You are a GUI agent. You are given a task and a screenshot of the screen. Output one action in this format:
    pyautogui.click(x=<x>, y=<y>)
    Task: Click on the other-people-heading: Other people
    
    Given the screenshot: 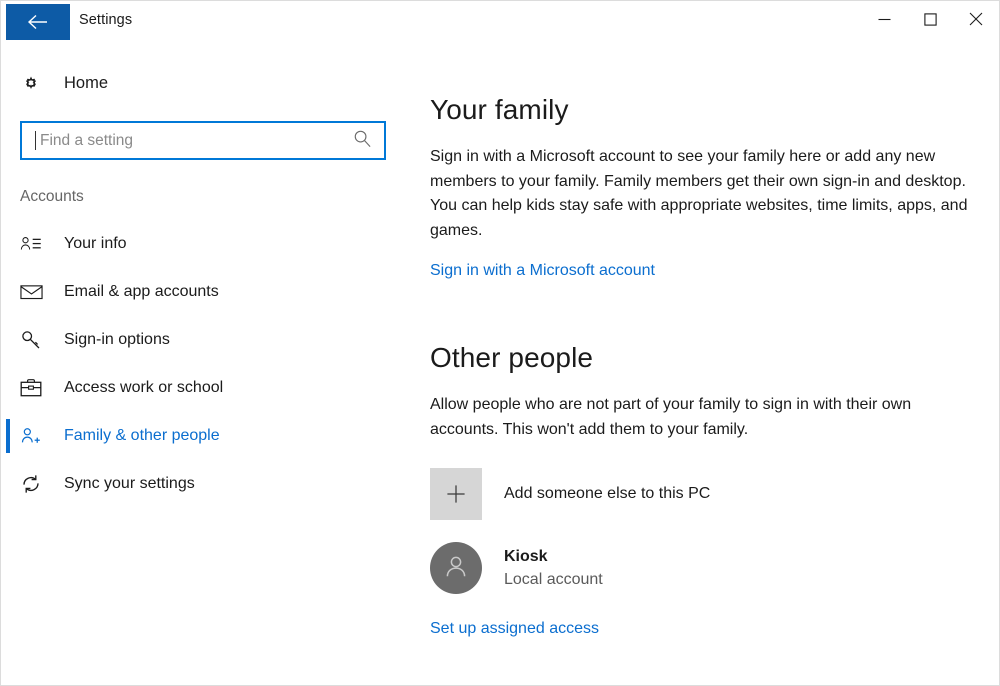 What is the action you would take?
    pyautogui.click(x=512, y=357)
    